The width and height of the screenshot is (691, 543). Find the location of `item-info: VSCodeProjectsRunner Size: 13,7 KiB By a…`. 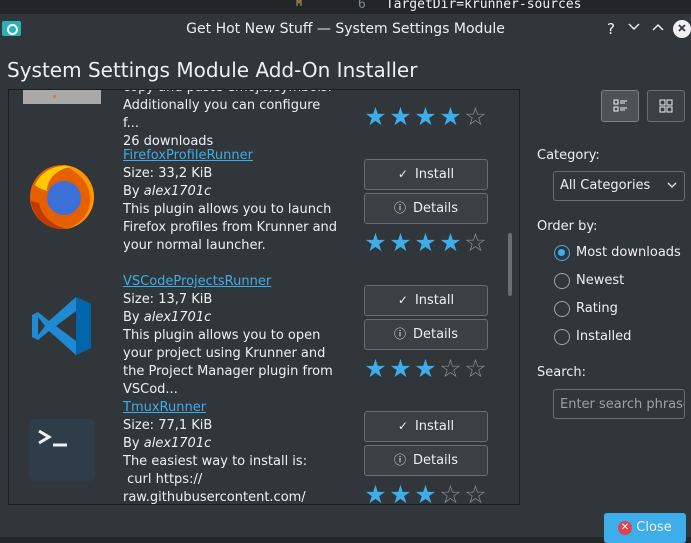

item-info: VSCodeProjectsRunner Size: 13,7 KiB By a… is located at coordinates (230, 336).